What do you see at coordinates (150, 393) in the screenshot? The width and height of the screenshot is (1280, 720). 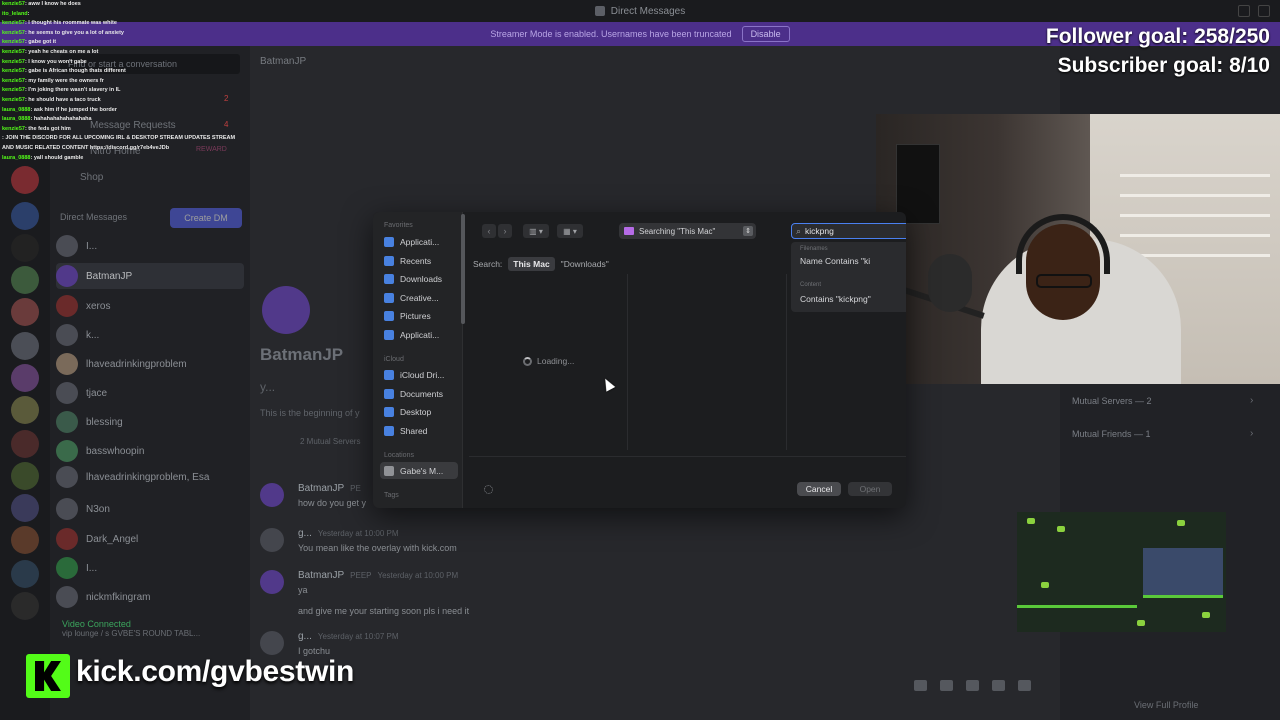 I see `dm-item: tjace` at bounding box center [150, 393].